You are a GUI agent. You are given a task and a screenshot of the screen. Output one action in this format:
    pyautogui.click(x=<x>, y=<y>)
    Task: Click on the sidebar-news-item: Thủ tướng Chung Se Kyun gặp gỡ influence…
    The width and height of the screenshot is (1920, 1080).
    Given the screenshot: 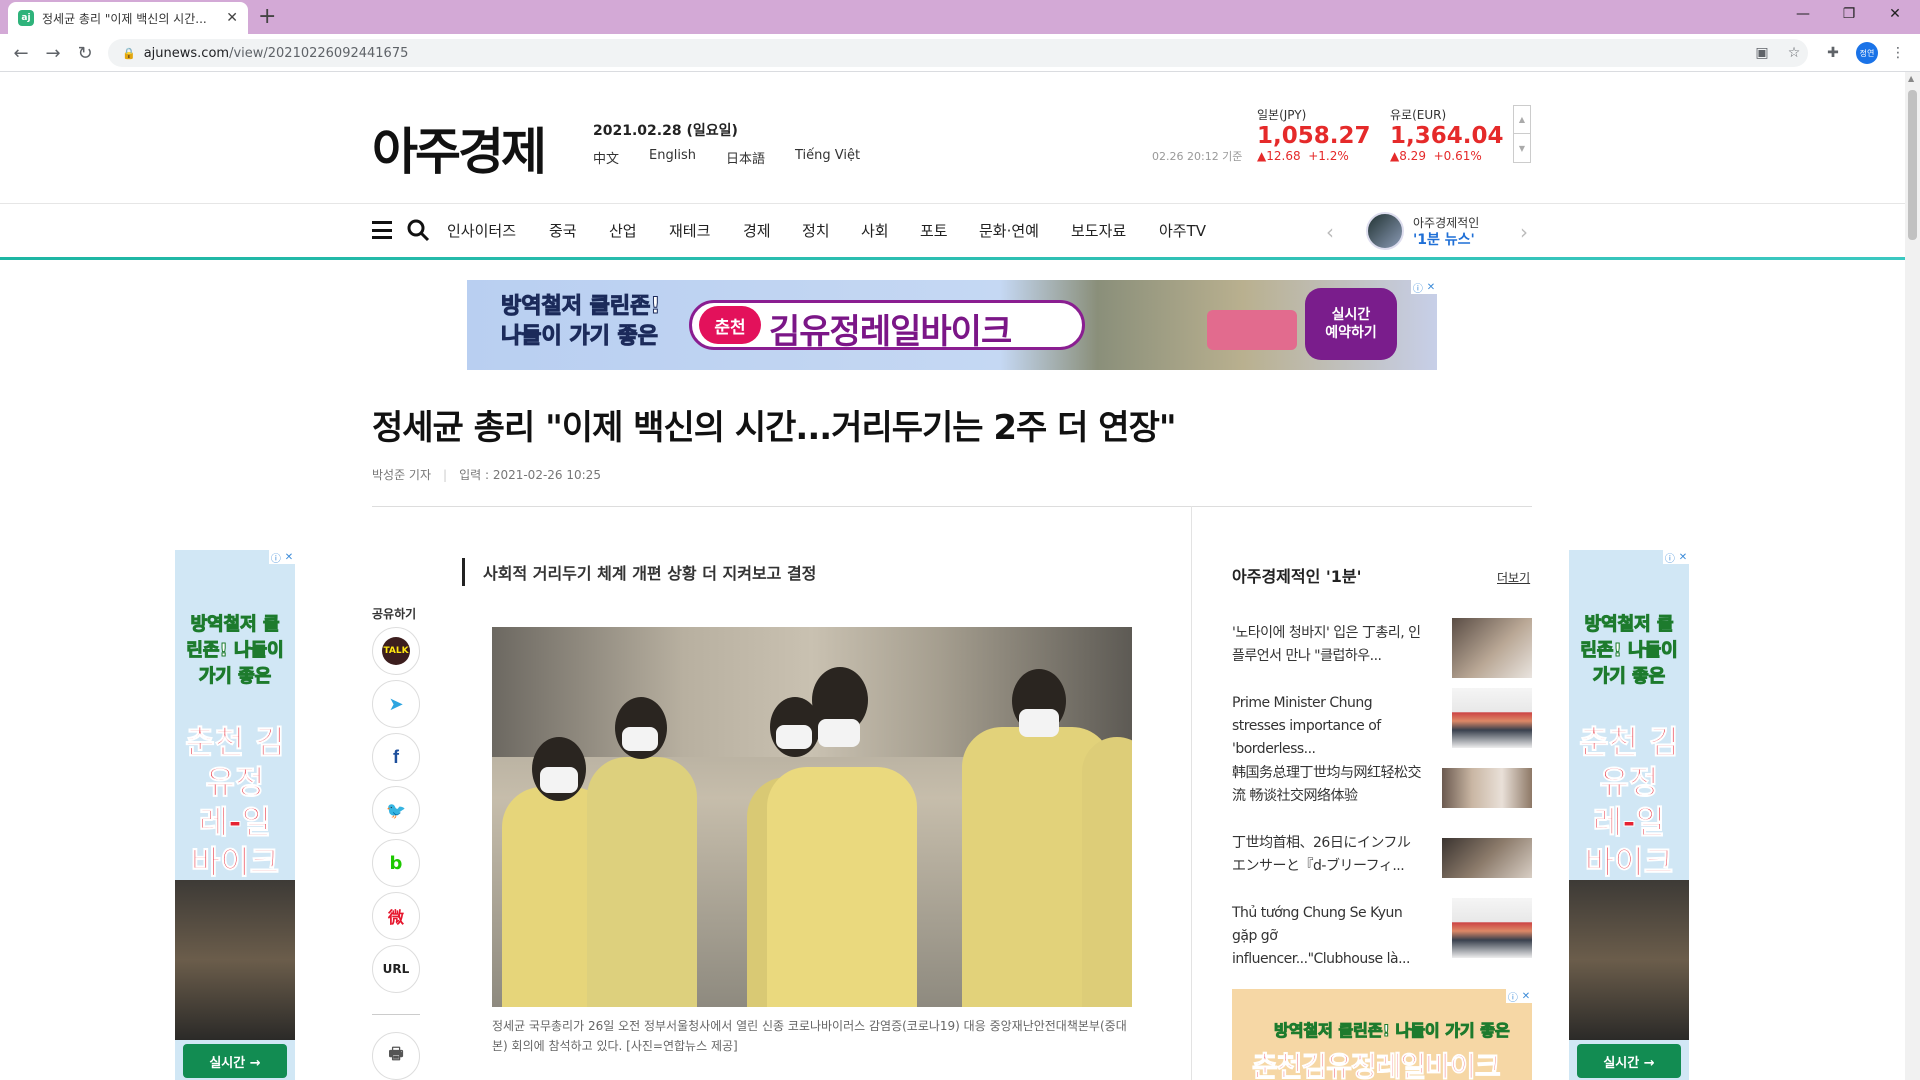 What is the action you would take?
    pyautogui.click(x=1382, y=932)
    